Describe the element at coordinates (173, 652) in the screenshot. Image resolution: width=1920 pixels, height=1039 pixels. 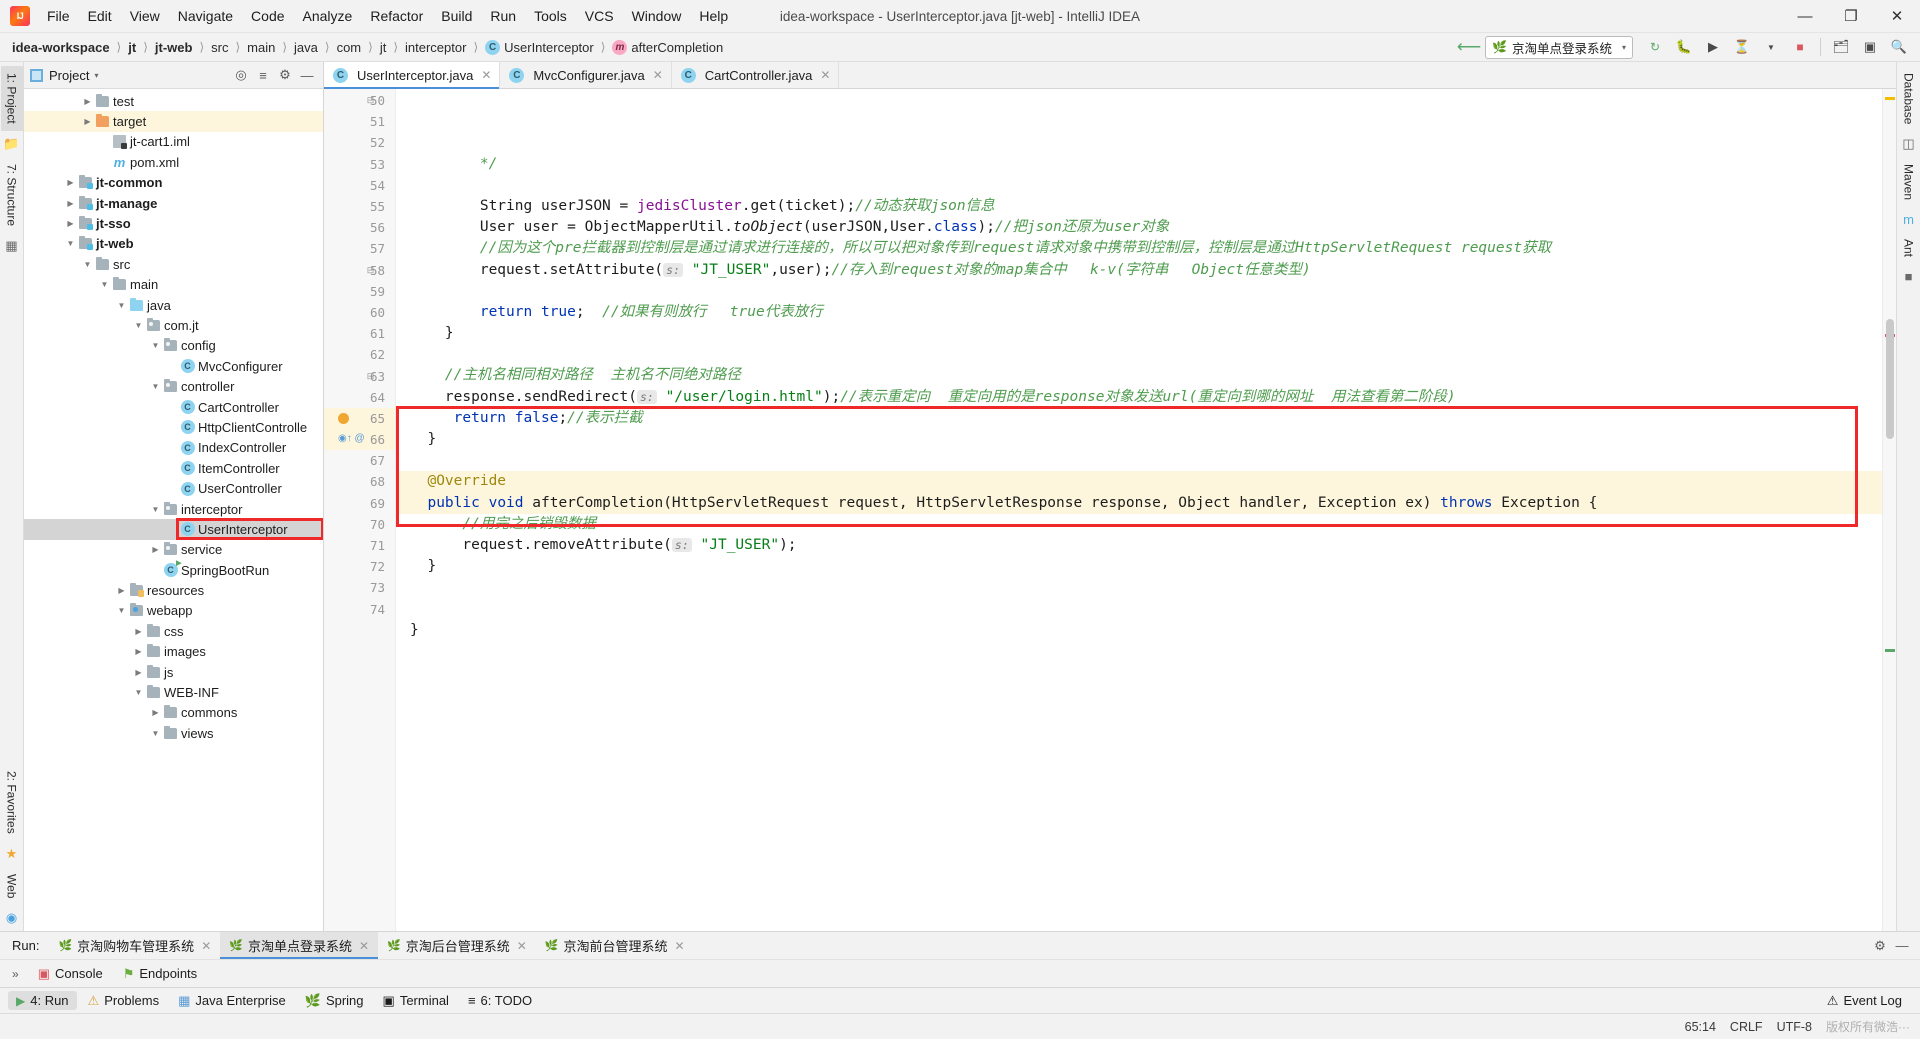
I see `tree-node-images: ▶ images` at that location.